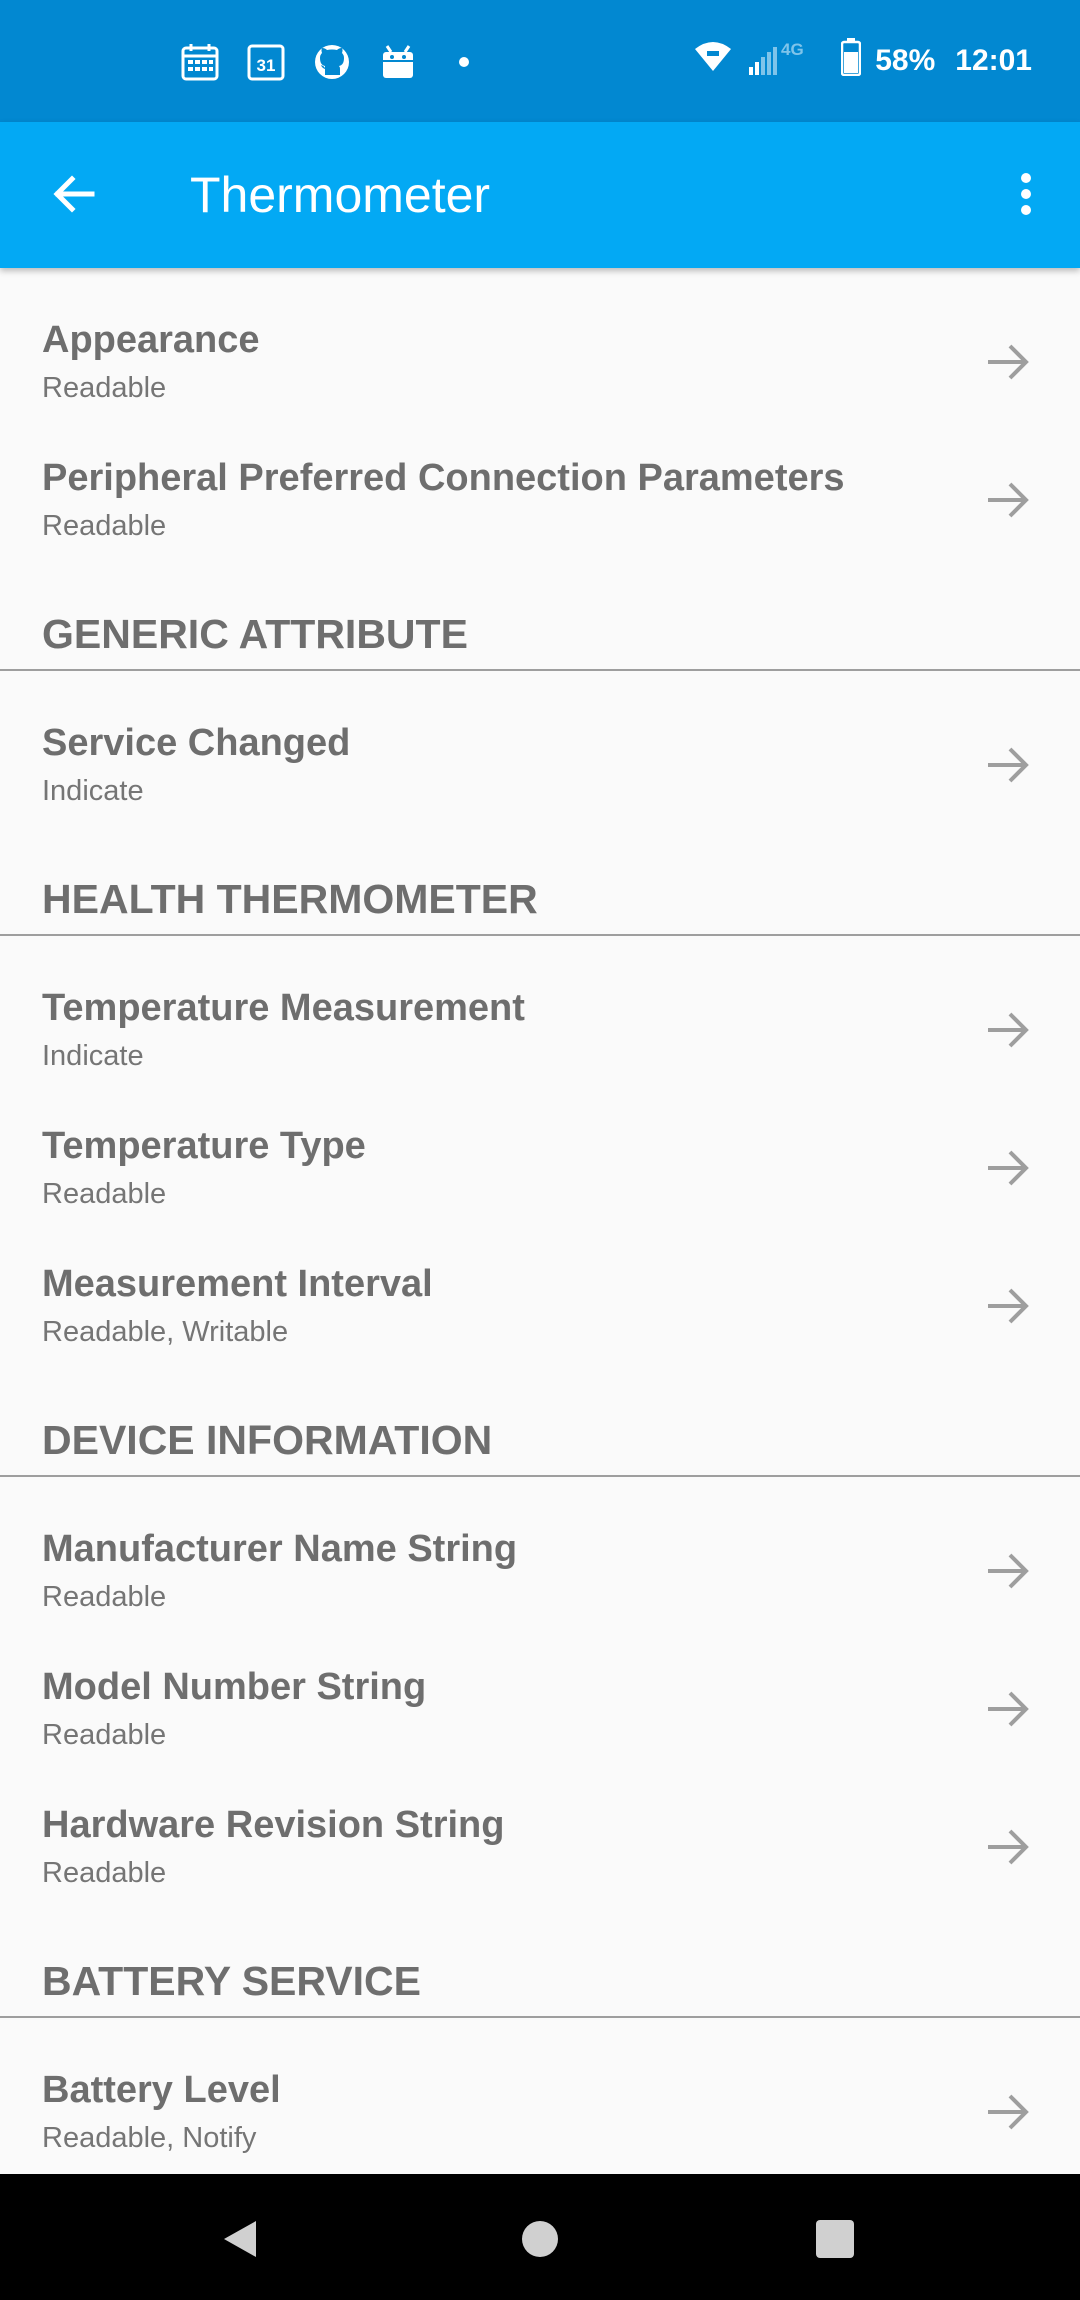 The height and width of the screenshot is (2300, 1080). I want to click on characteristic-appearance: Appearance Readable, so click(540, 337).